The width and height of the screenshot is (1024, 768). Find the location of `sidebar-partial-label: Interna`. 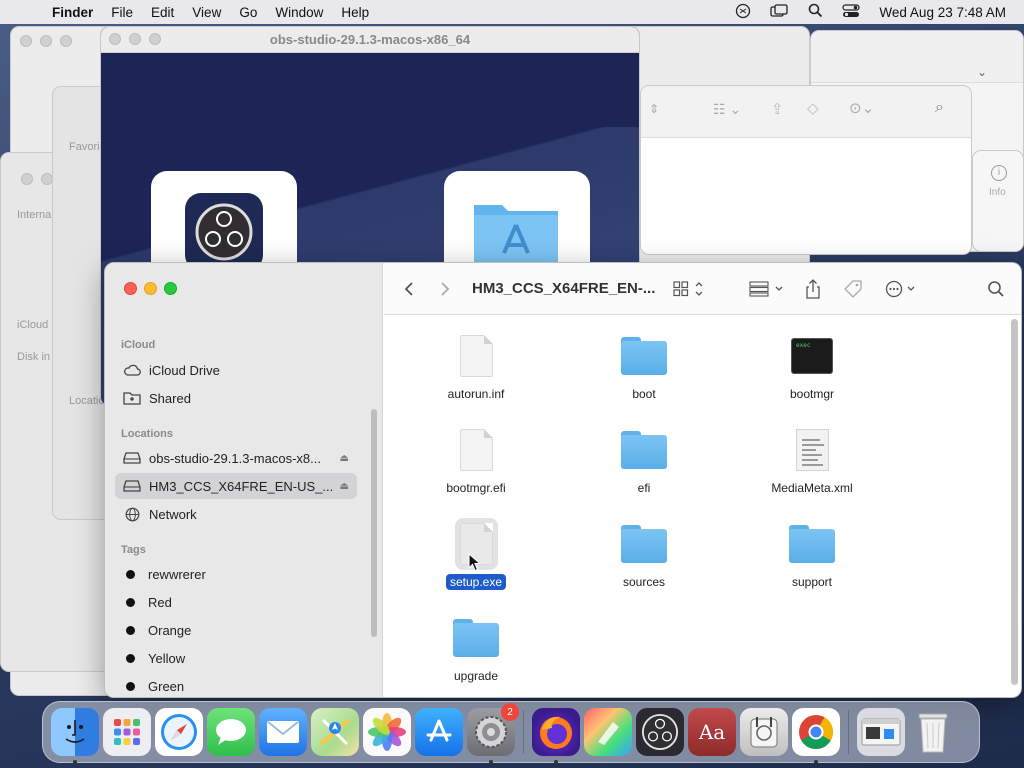

sidebar-partial-label: Interna is located at coordinates (34, 215).